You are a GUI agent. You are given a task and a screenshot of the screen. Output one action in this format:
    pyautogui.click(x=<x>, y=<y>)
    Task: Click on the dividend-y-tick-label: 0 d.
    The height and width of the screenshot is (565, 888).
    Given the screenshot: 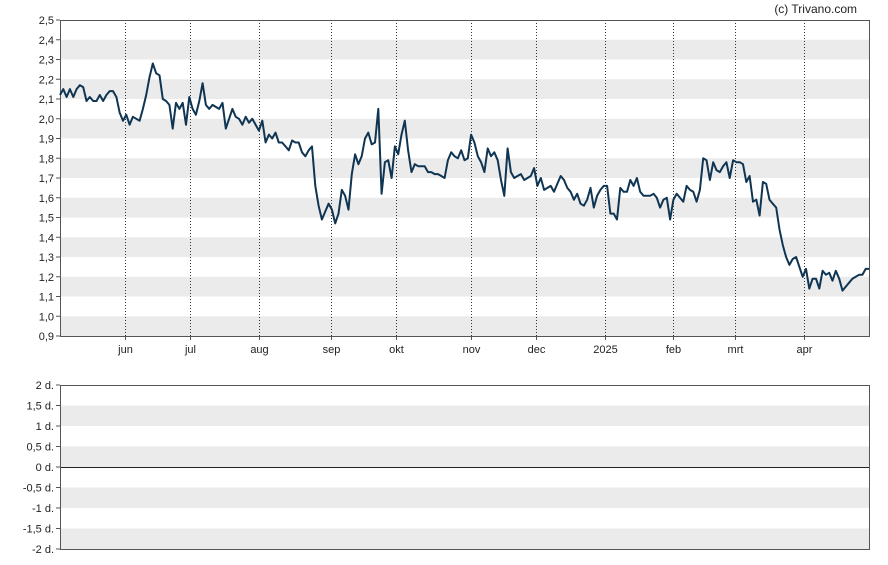 What is the action you would take?
    pyautogui.click(x=45, y=468)
    